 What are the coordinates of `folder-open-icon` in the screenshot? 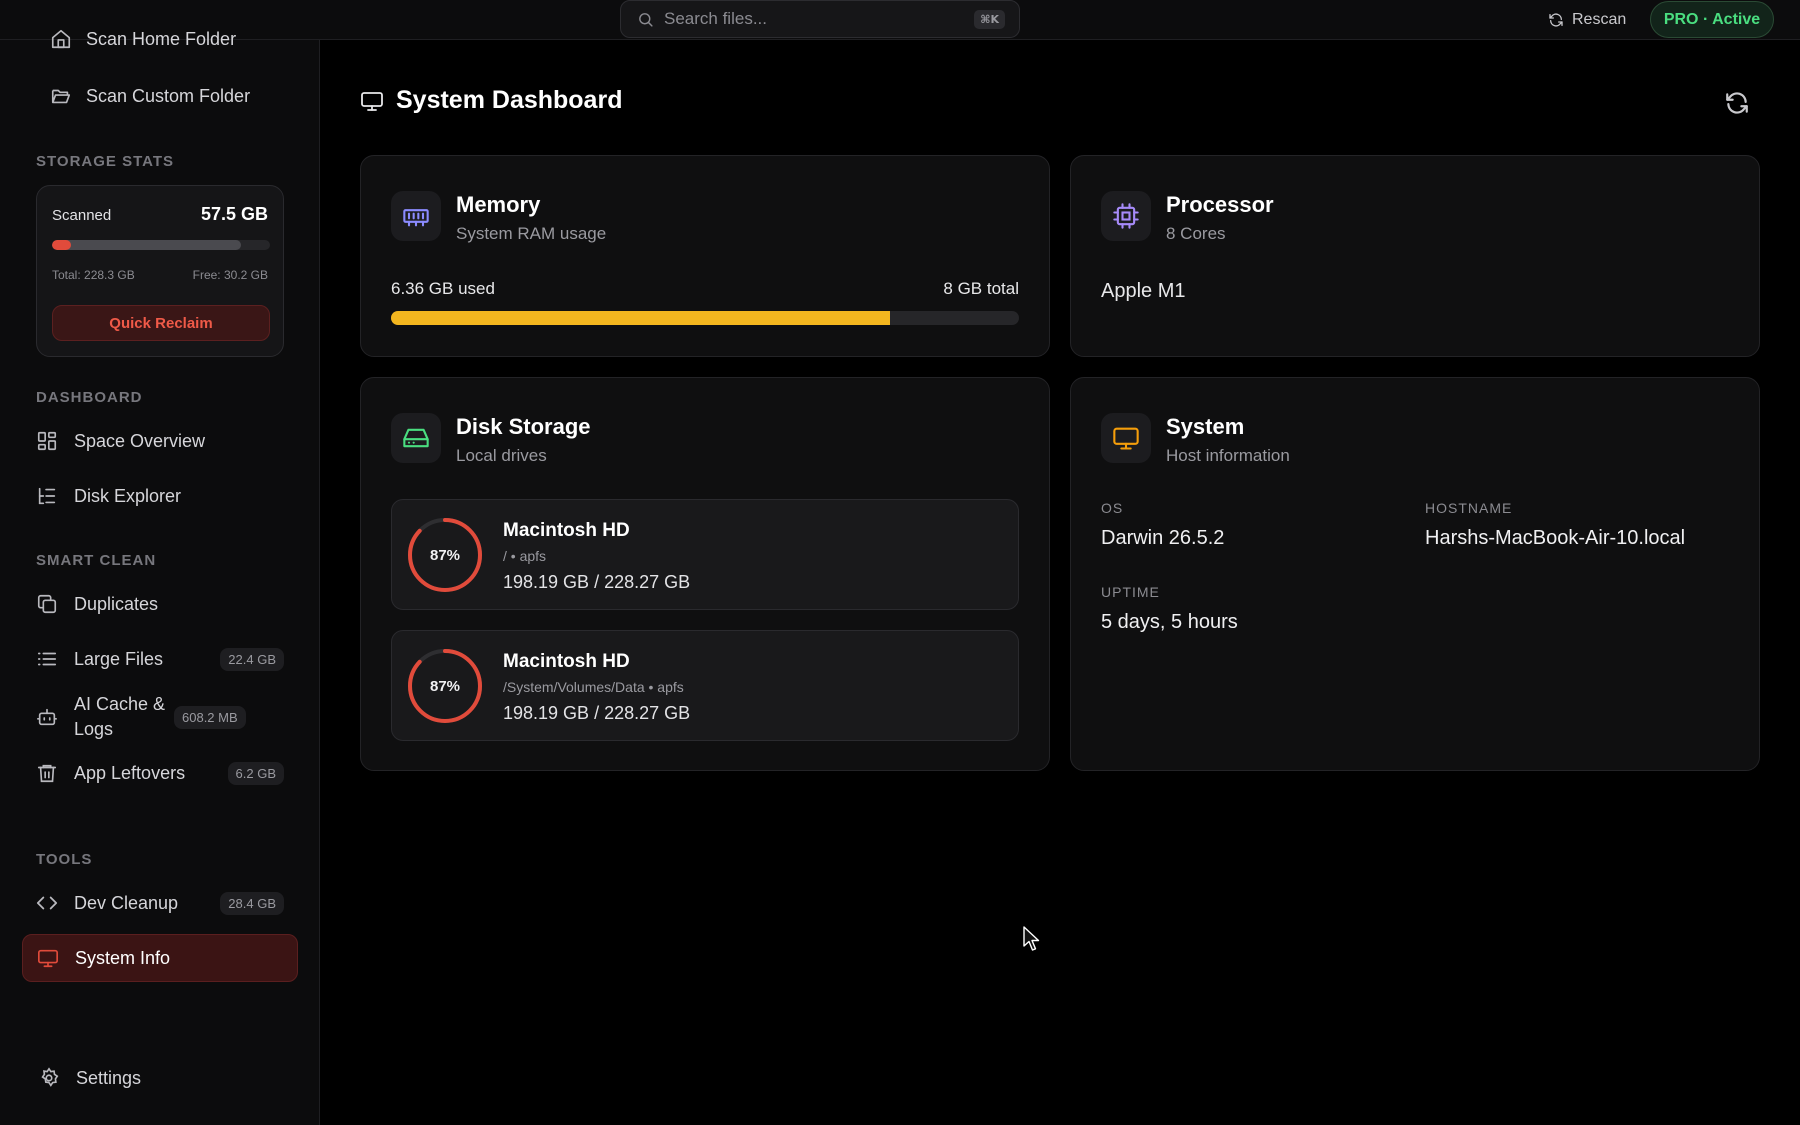 It's located at (61, 96).